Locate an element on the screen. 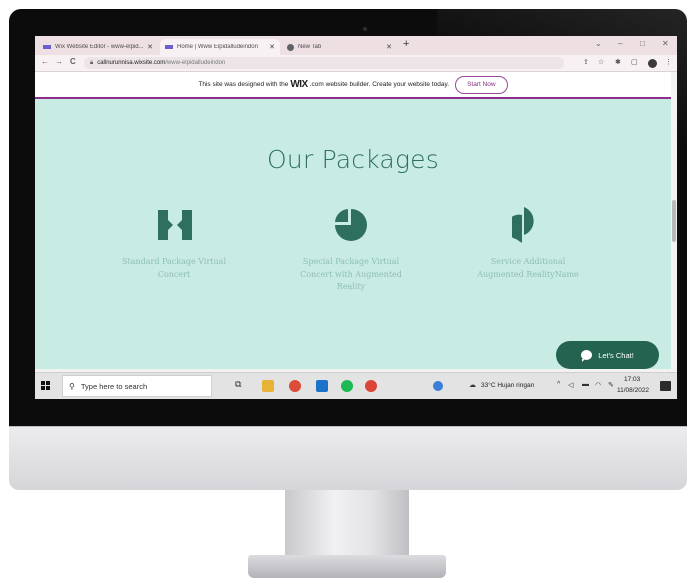 Image resolution: width=693 pixels, height=584 pixels. tab-home: Home | Www Elpidalludeindon ✕ is located at coordinates (220, 47).